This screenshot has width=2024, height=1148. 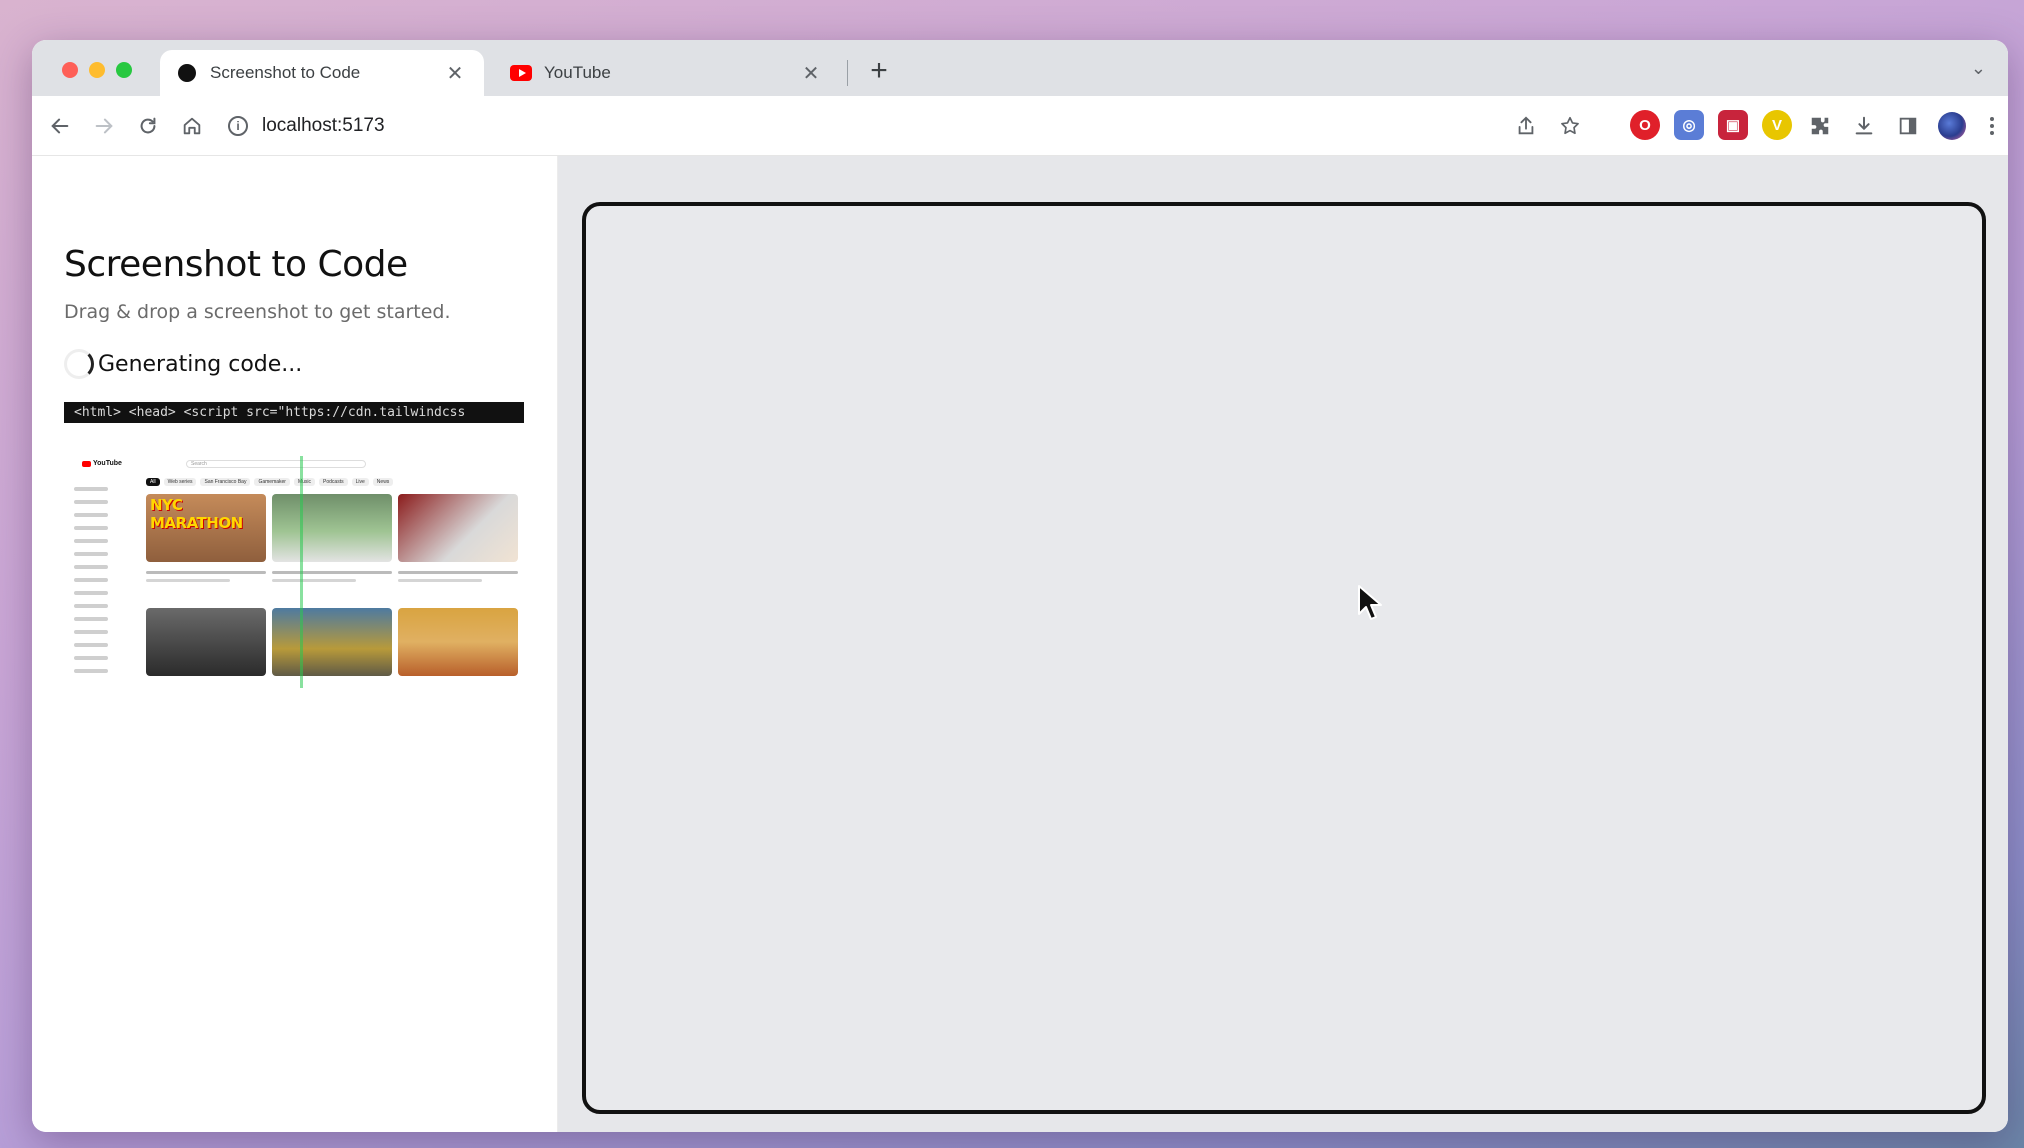 I want to click on thumb-sidebar, so click(x=98, y=575).